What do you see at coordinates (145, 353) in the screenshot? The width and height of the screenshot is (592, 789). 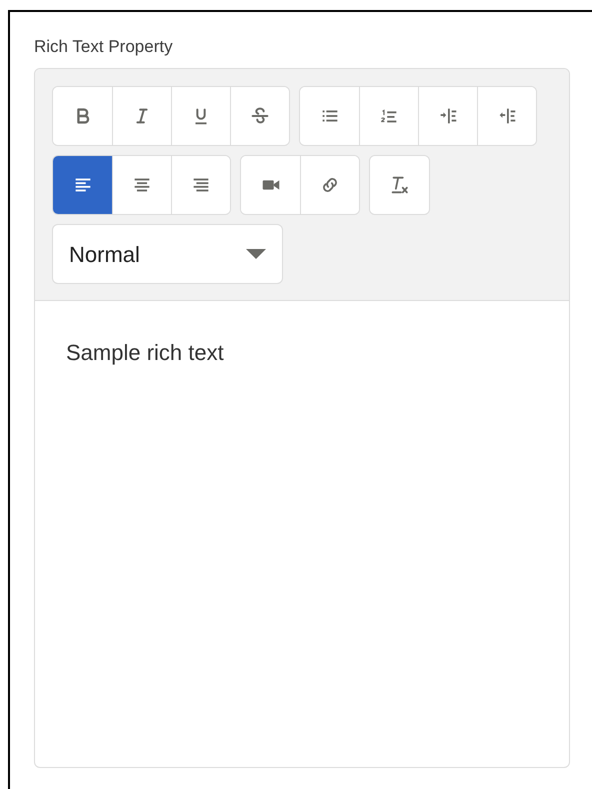 I see `editor-text: Sample rich text` at bounding box center [145, 353].